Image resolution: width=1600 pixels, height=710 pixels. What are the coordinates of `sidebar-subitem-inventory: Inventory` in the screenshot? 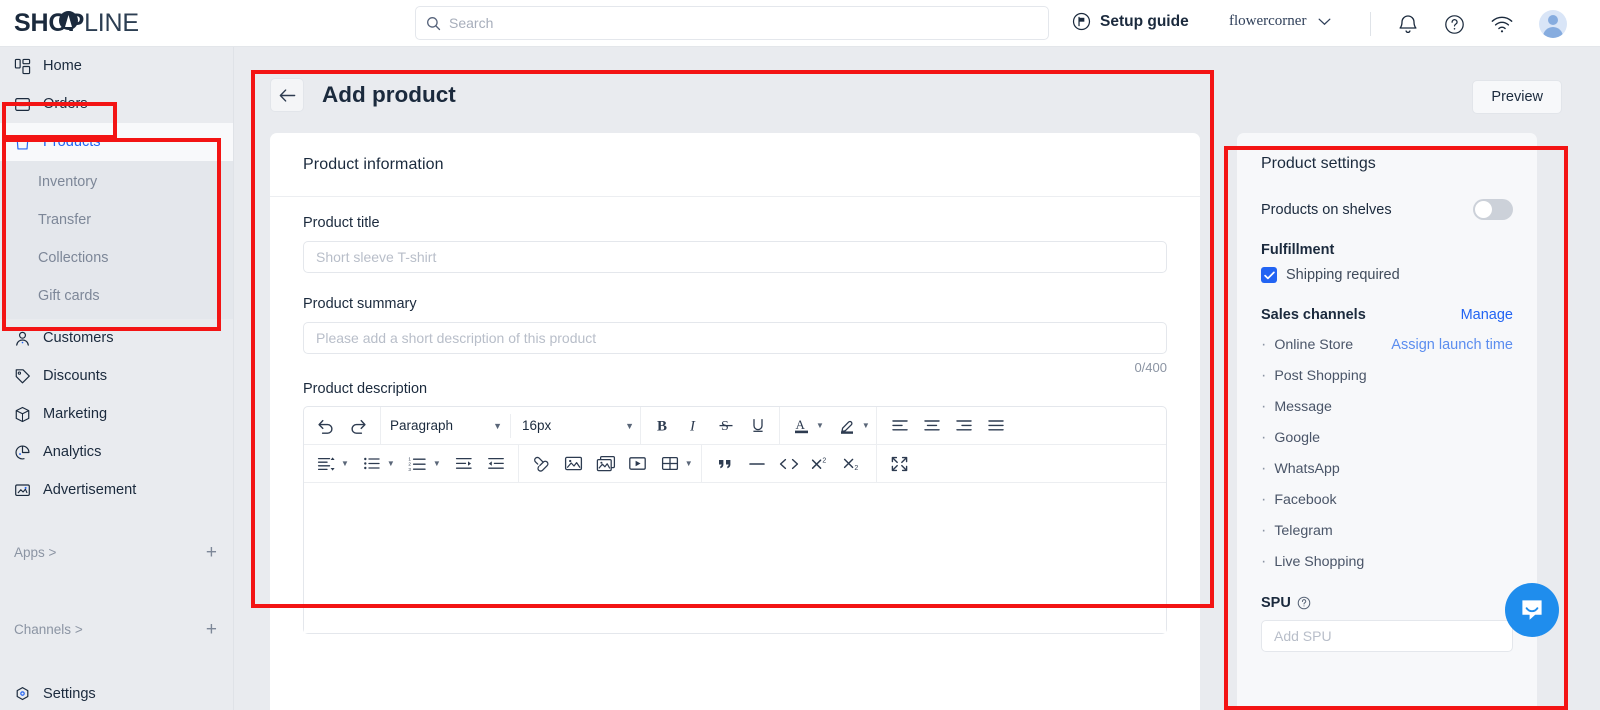 It's located at (116, 182).